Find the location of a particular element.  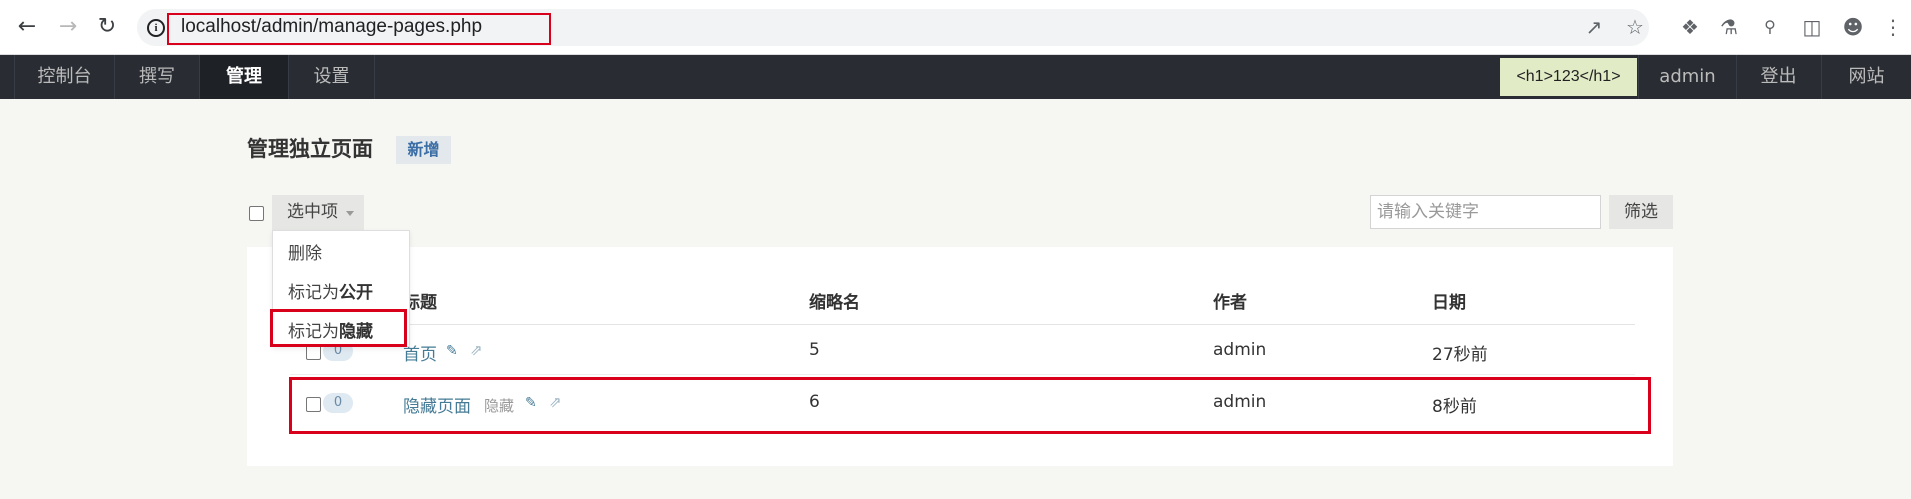

selected-options-label: 选中项 is located at coordinates (312, 212).